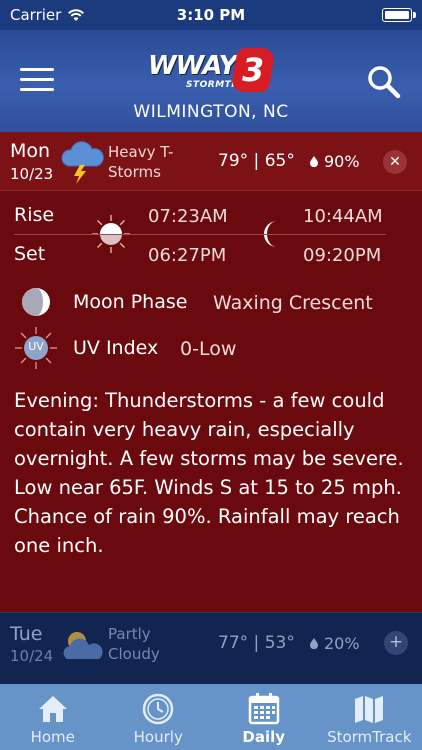 This screenshot has height=750, width=422. What do you see at coordinates (34, 215) in the screenshot?
I see `rise-label: Rise` at bounding box center [34, 215].